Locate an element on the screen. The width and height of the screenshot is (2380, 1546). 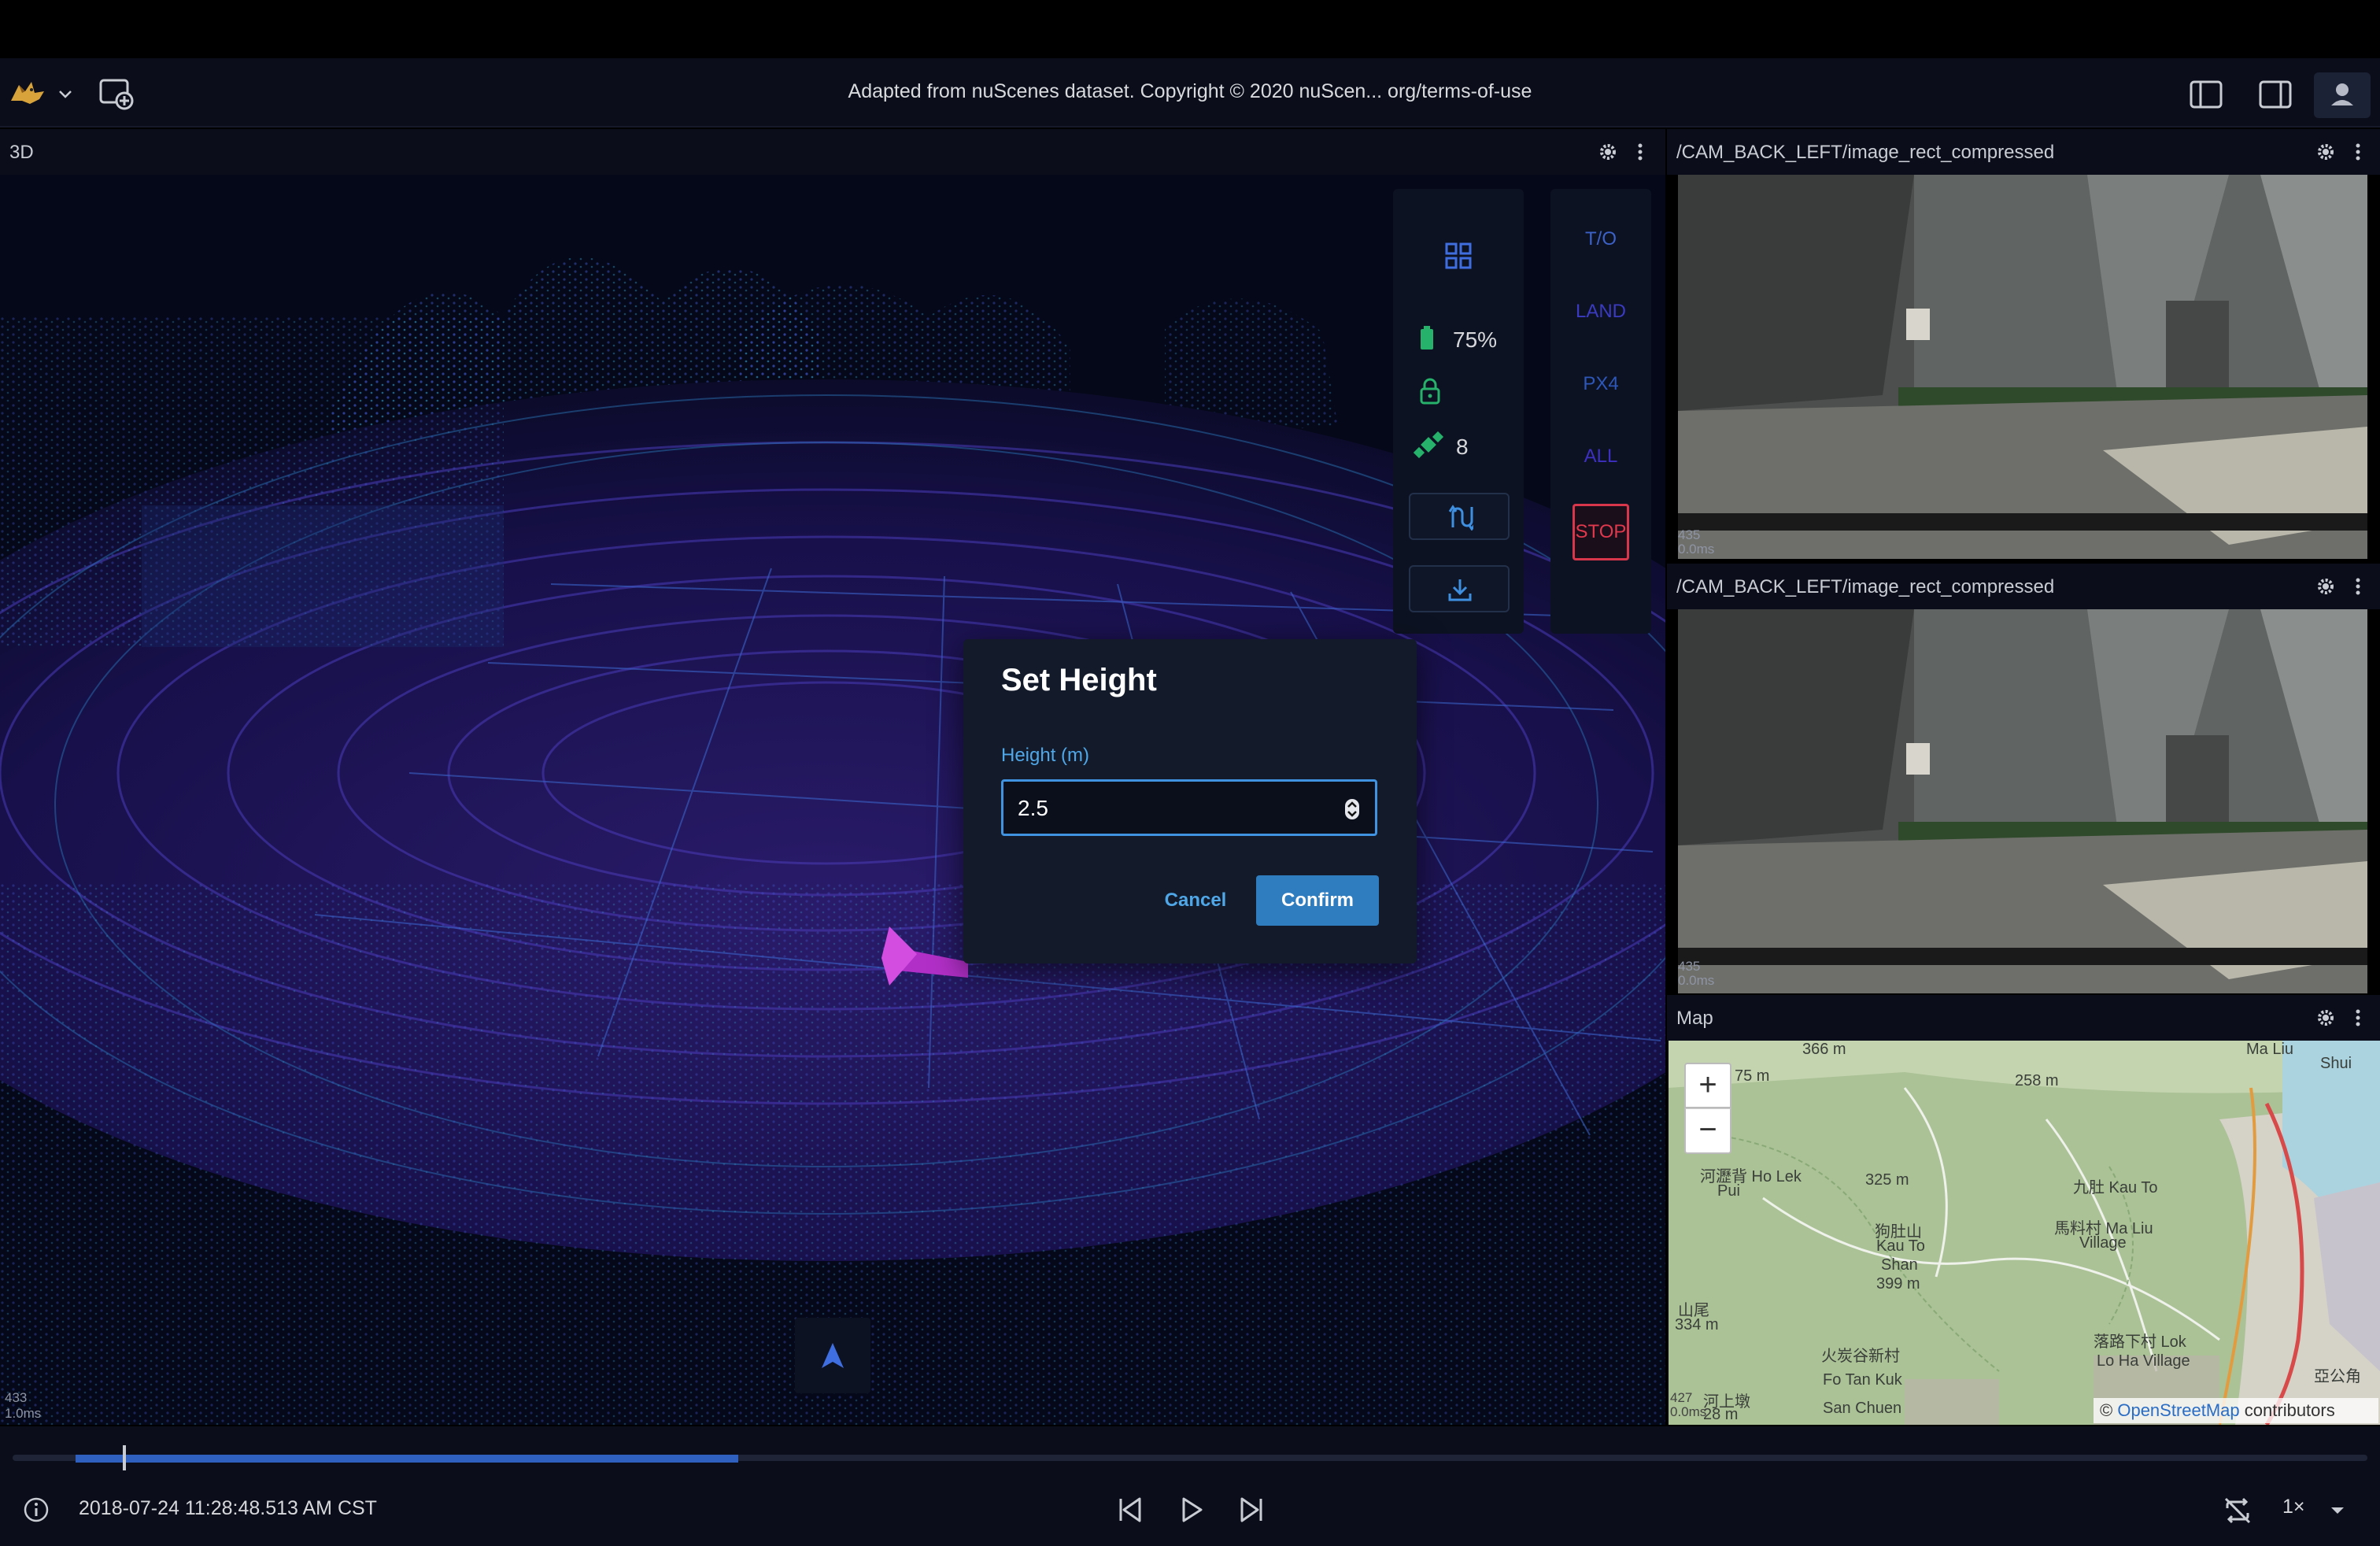
map-label: 亞公角 is located at coordinates (2337, 1376).